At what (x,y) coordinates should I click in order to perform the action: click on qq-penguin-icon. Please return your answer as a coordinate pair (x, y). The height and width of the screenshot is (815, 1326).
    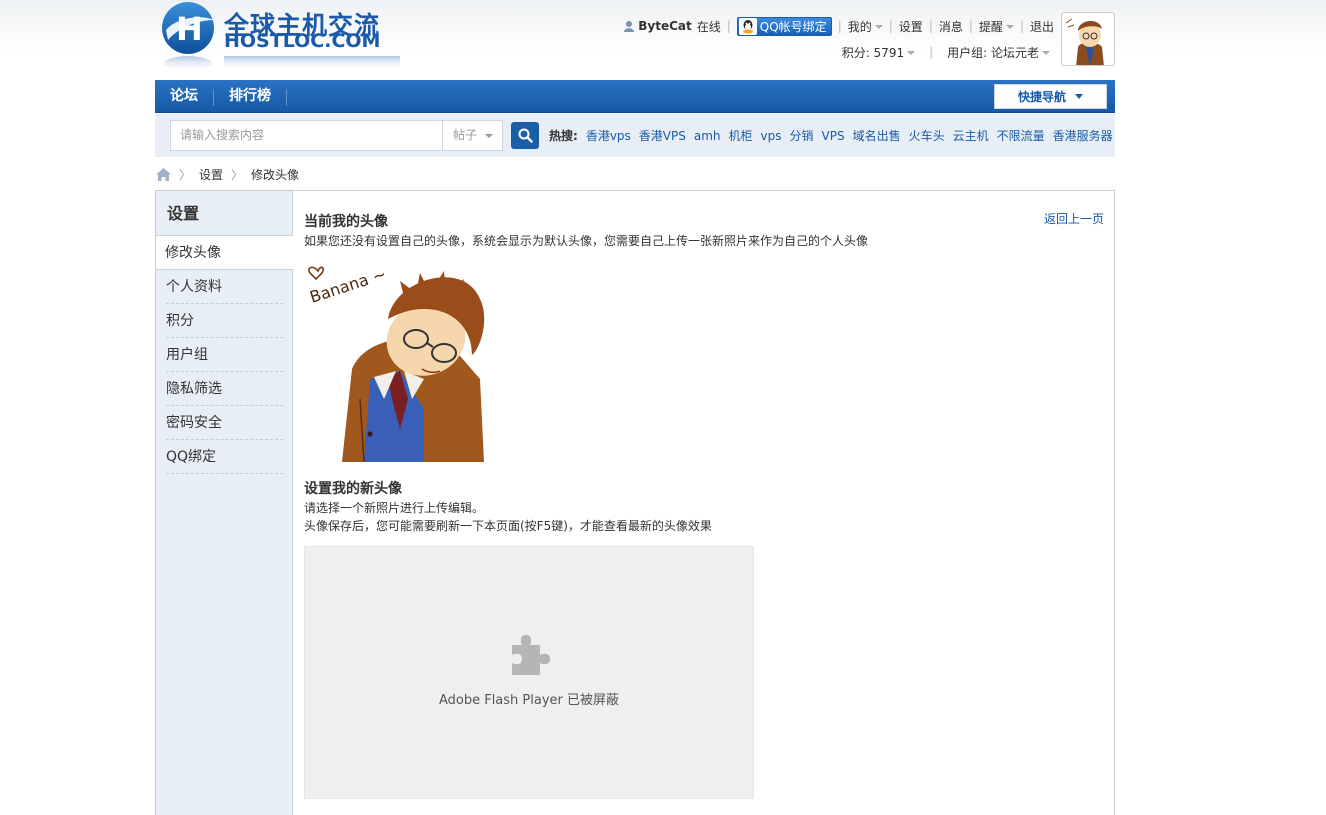
    Looking at the image, I should click on (747, 26).